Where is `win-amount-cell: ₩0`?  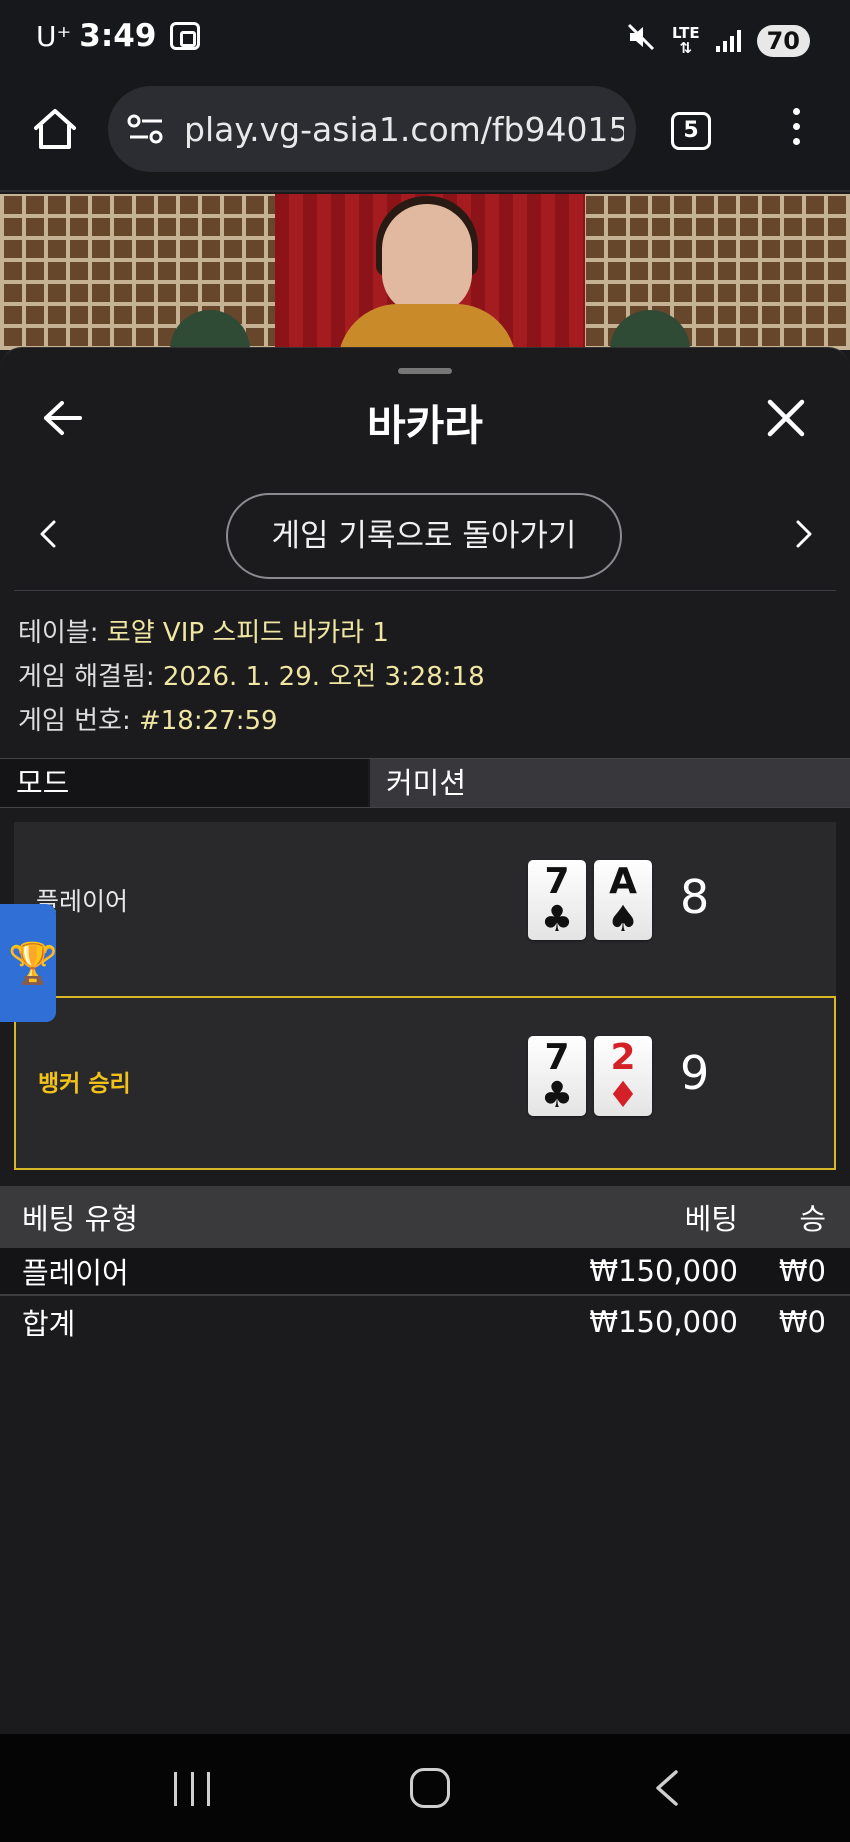
win-amount-cell: ₩0 is located at coordinates (802, 1271).